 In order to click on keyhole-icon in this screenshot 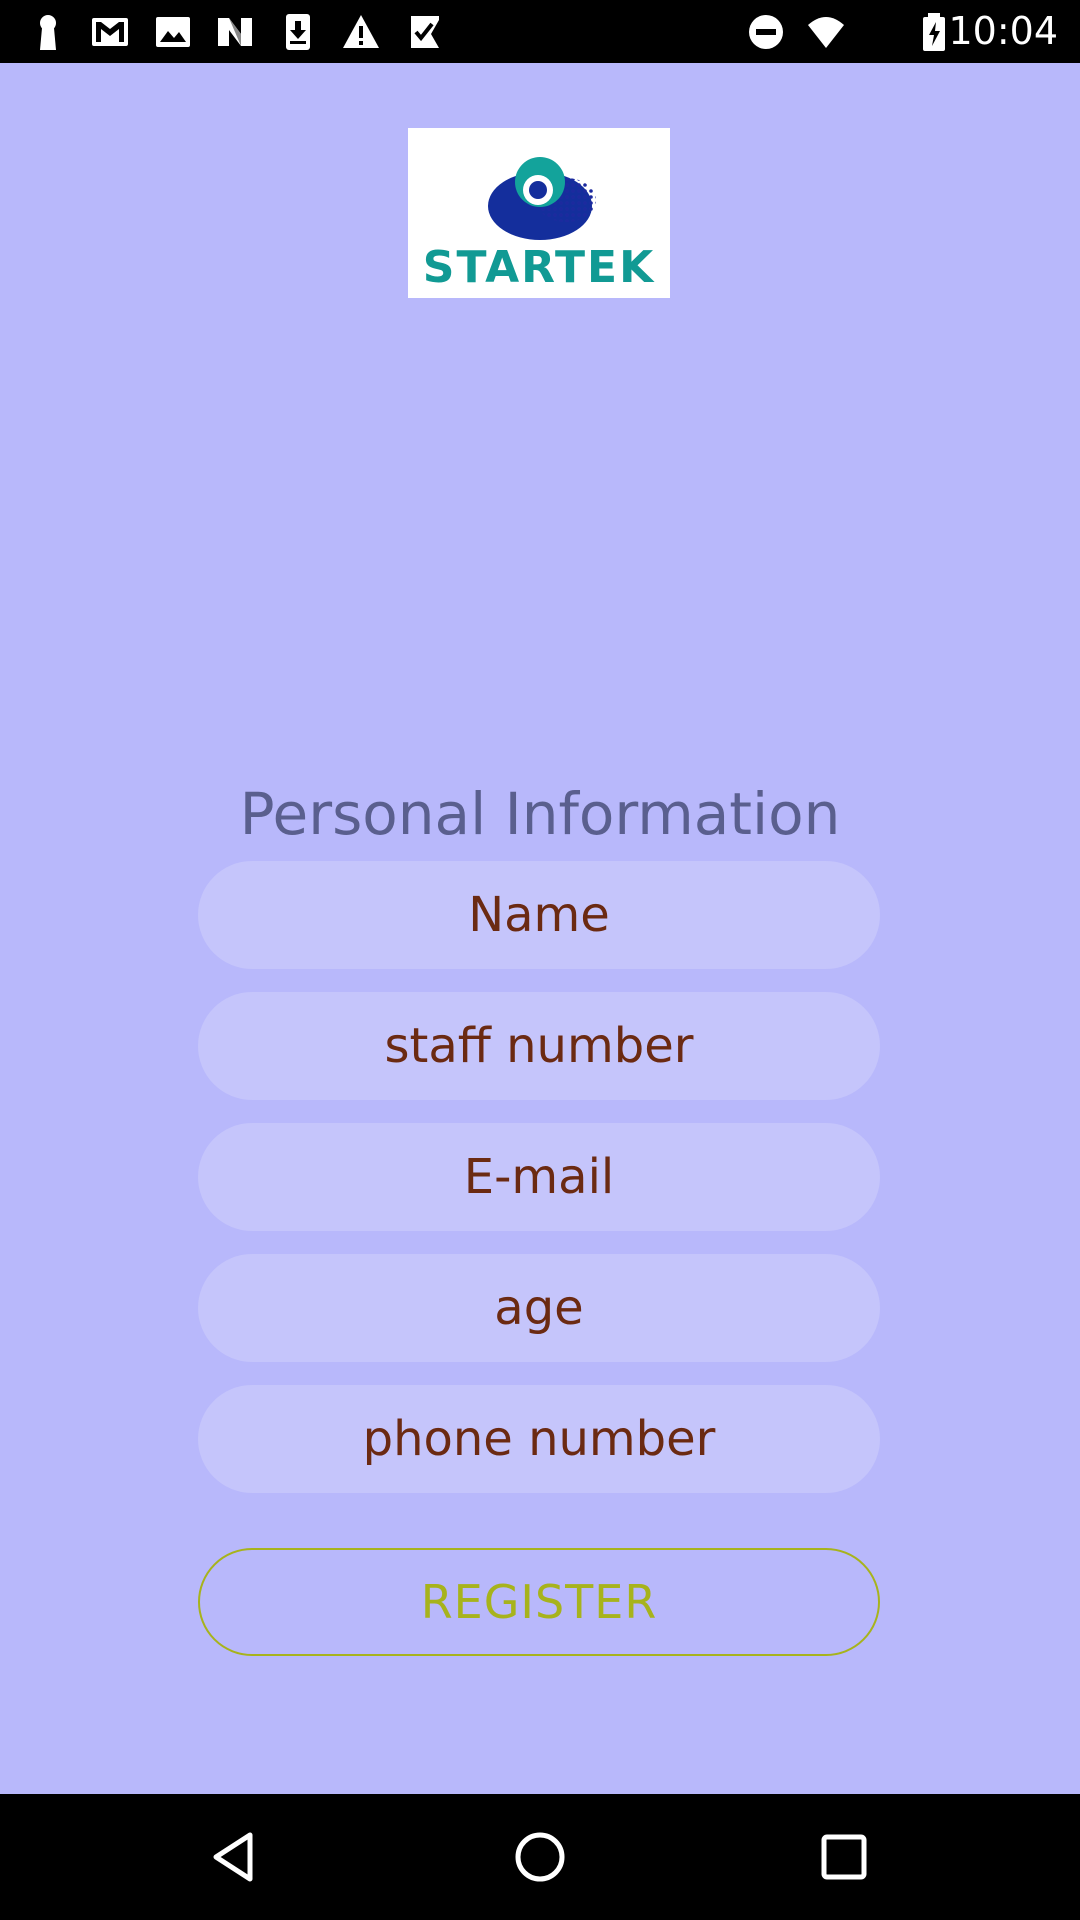, I will do `click(48, 32)`.